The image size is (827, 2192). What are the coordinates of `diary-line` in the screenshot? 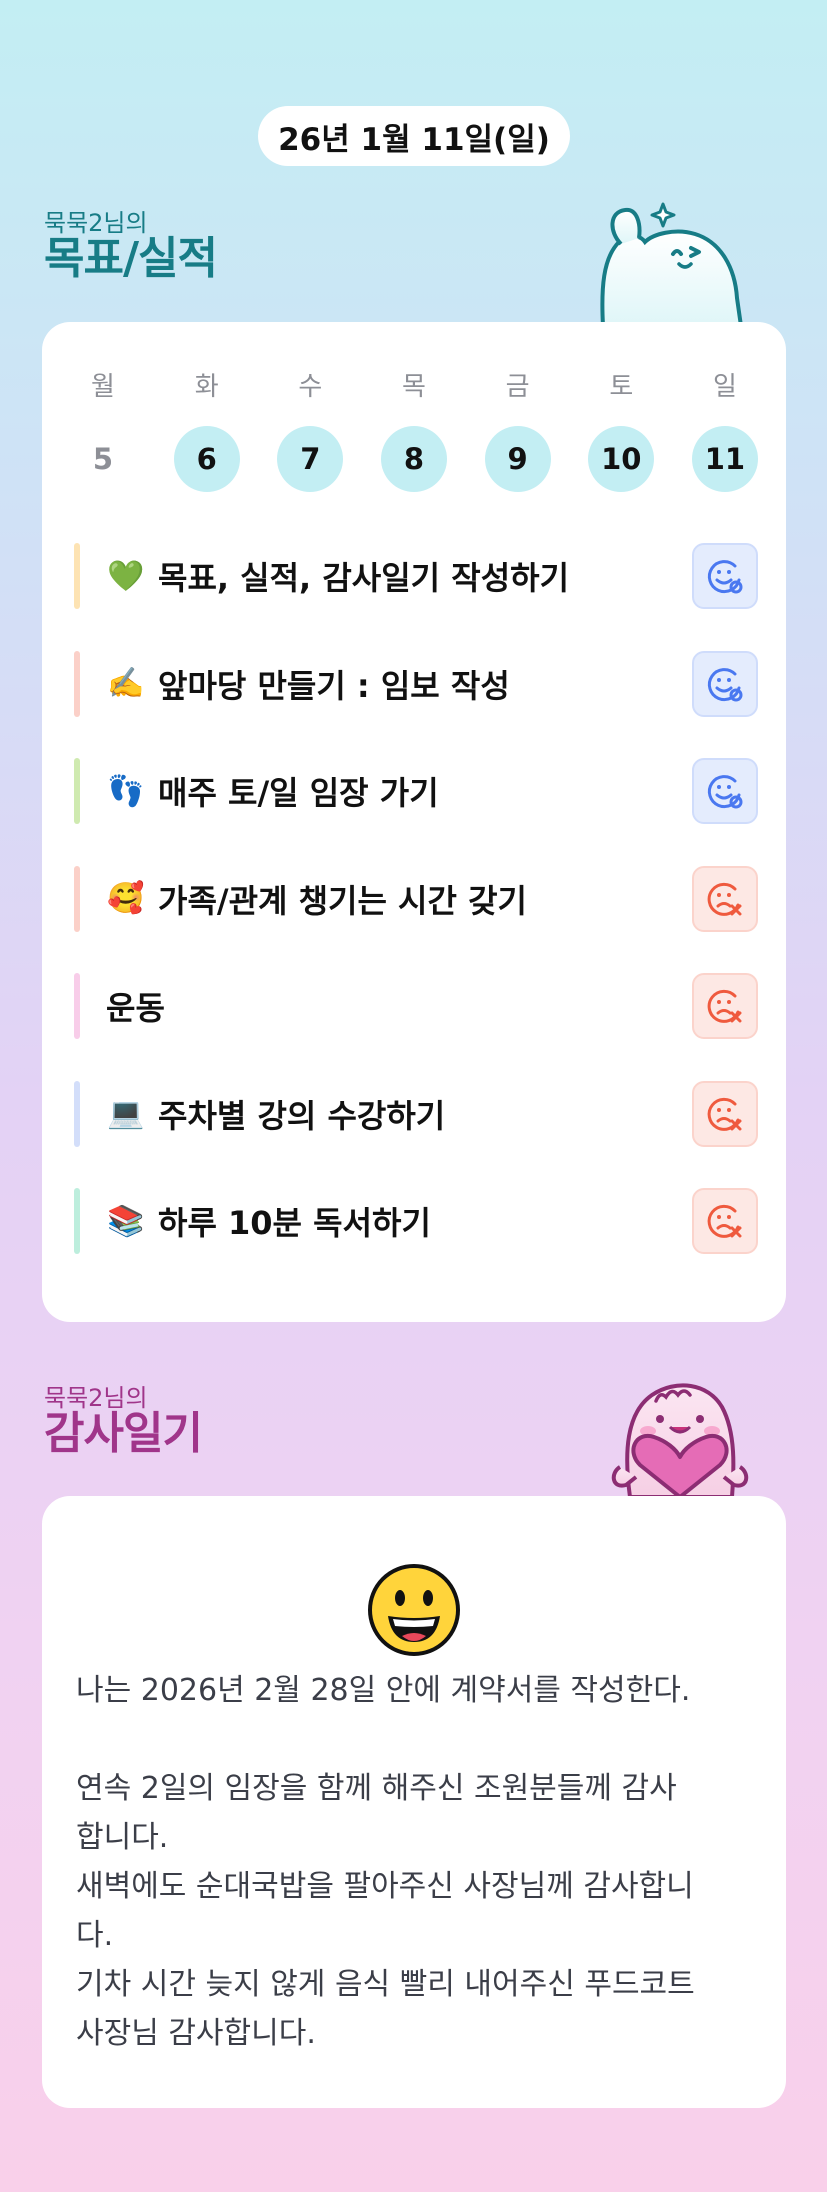 It's located at (421, 1739).